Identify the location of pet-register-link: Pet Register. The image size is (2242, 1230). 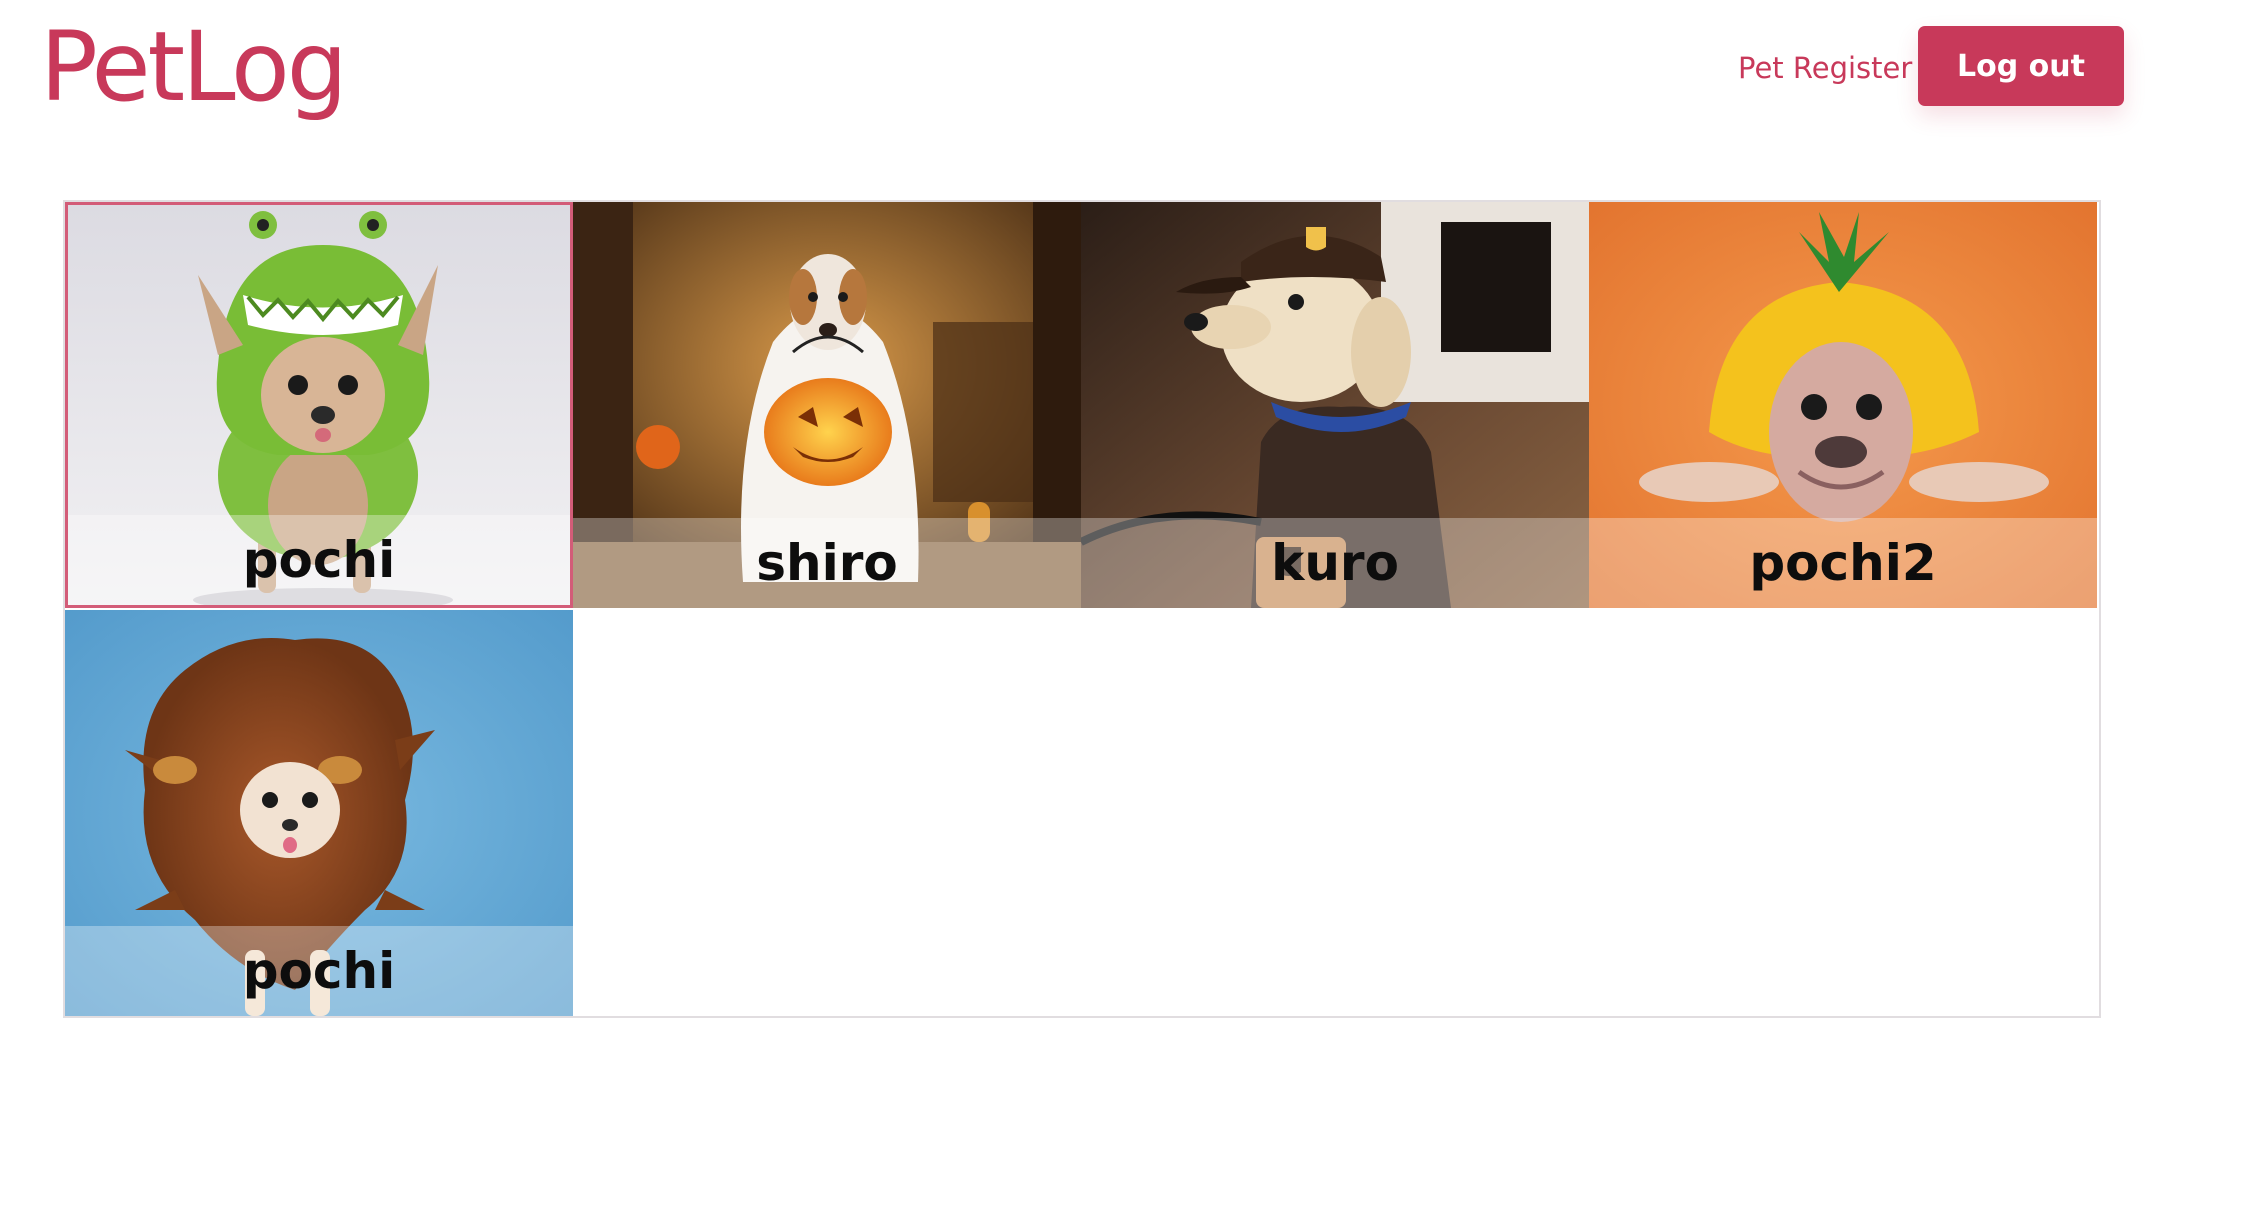
(1825, 68).